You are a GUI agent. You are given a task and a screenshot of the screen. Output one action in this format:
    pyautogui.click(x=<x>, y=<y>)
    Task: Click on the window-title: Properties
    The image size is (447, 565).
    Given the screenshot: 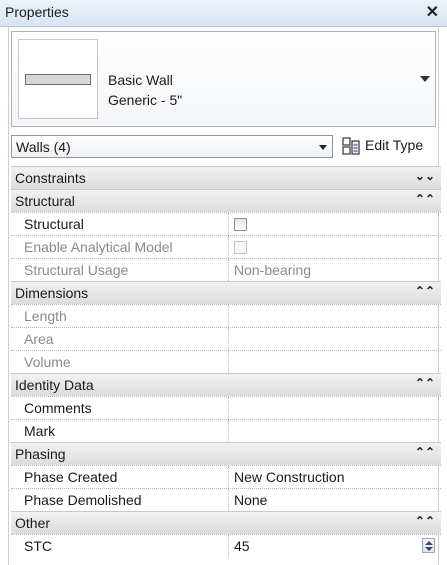 What is the action you would take?
    pyautogui.click(x=37, y=12)
    